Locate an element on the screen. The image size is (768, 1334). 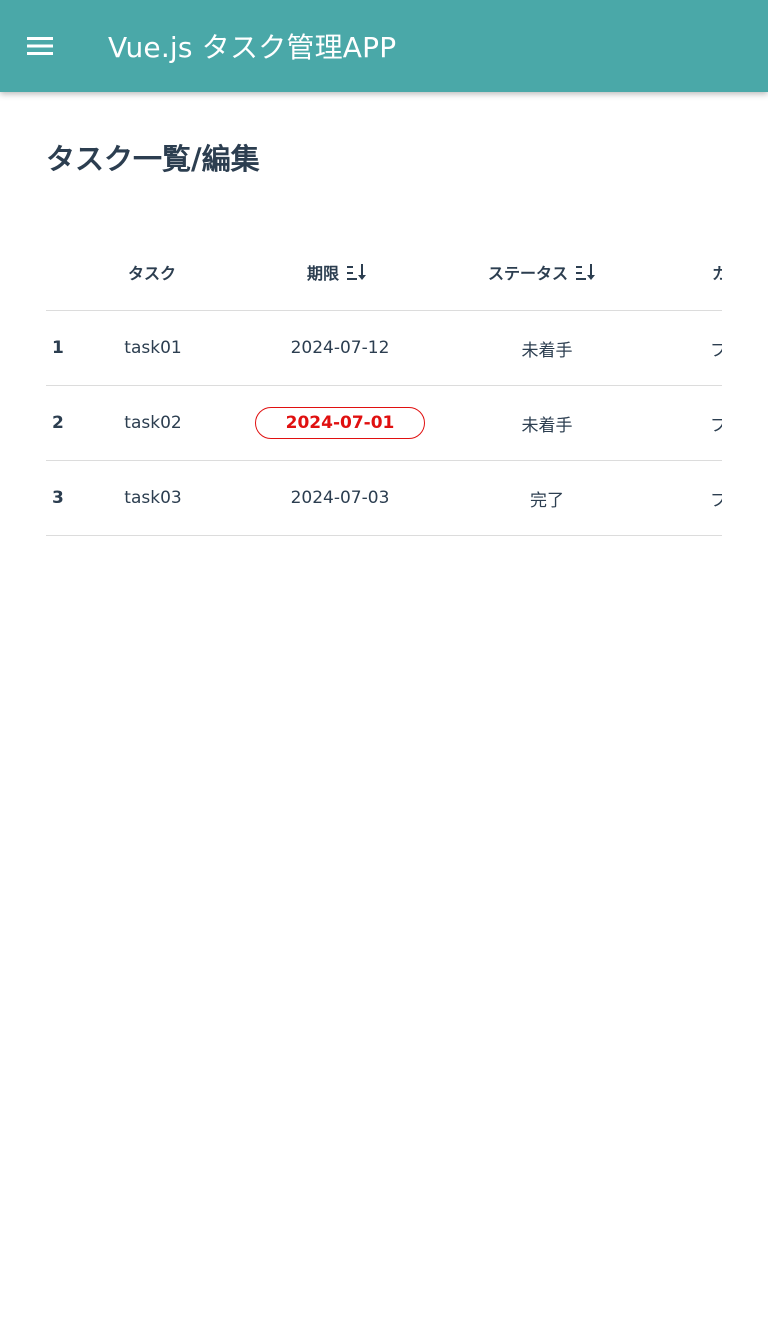
due-date: 2024-07-03 is located at coordinates (340, 498).